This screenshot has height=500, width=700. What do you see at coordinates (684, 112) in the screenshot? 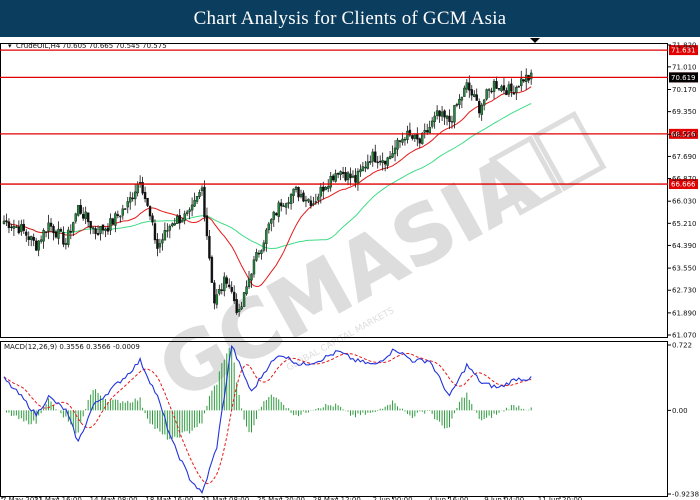
I see `price-tick-label: 69.350` at bounding box center [684, 112].